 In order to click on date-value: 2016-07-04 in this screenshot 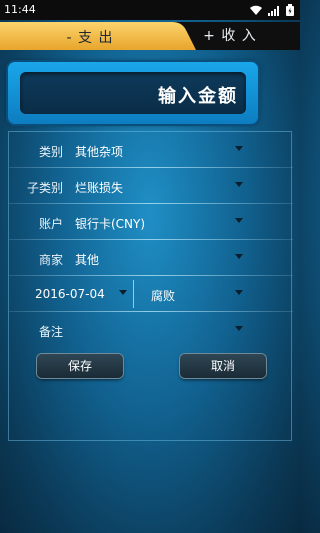, I will do `click(70, 294)`.